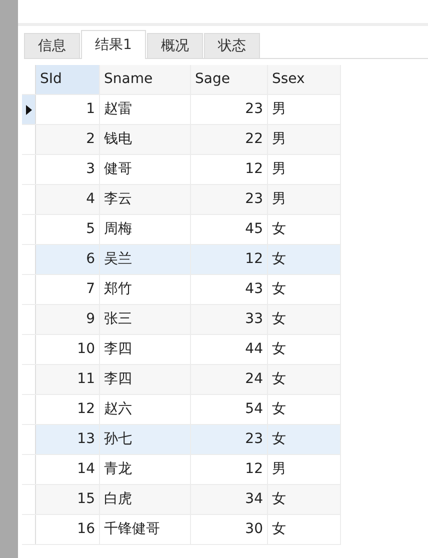 The width and height of the screenshot is (428, 558). What do you see at coordinates (68, 139) in the screenshot?
I see `table-cell: 2` at bounding box center [68, 139].